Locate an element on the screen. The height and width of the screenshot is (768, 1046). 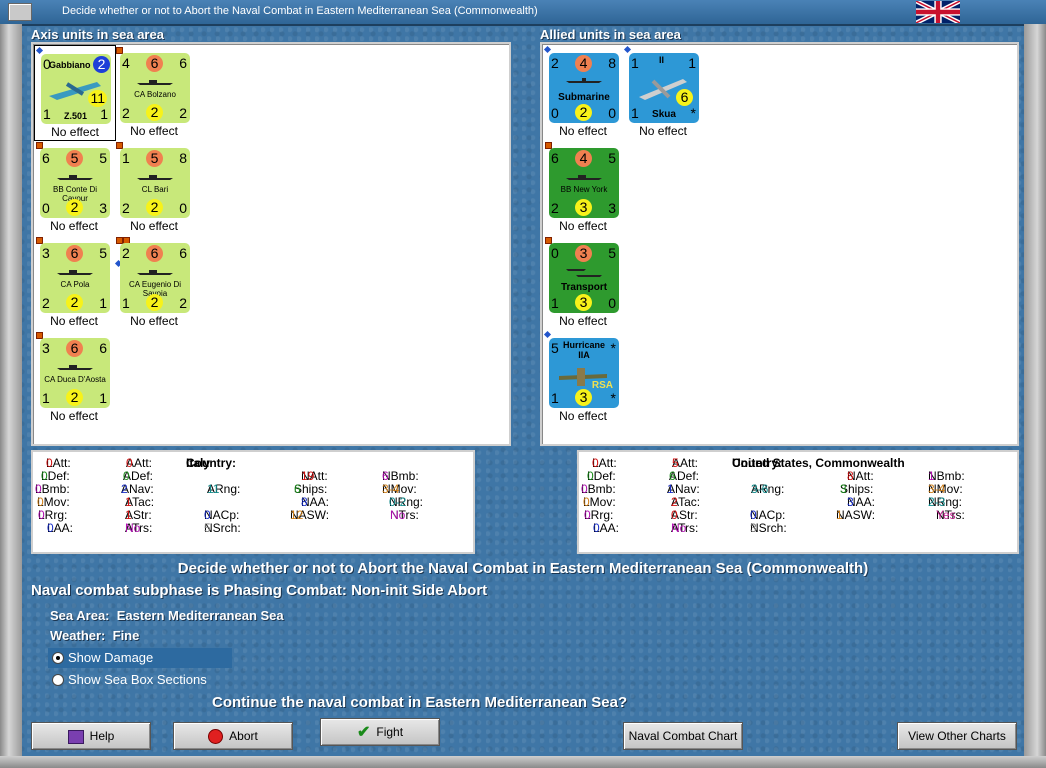
counter-top-left: 0 is located at coordinates (555, 253).